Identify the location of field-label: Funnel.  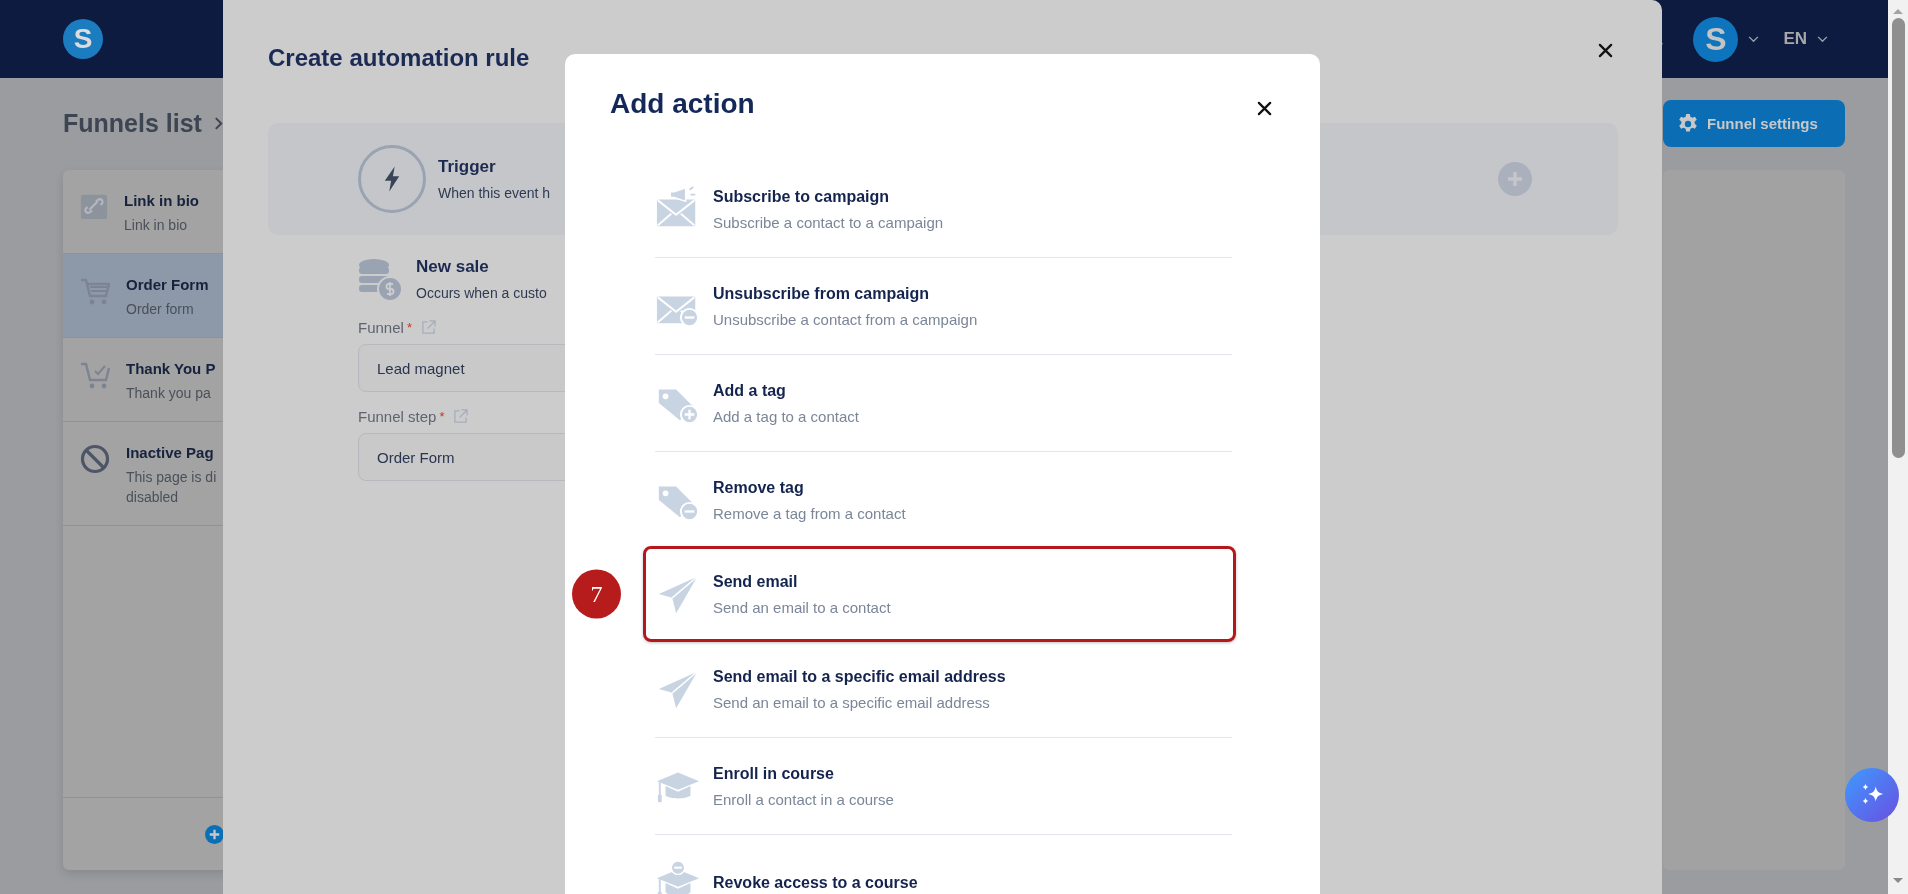
(381, 327).